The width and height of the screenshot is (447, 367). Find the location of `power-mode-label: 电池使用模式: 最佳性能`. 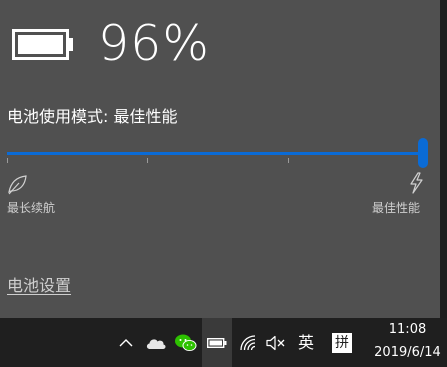

power-mode-label: 电池使用模式: 最佳性能 is located at coordinates (92, 116).